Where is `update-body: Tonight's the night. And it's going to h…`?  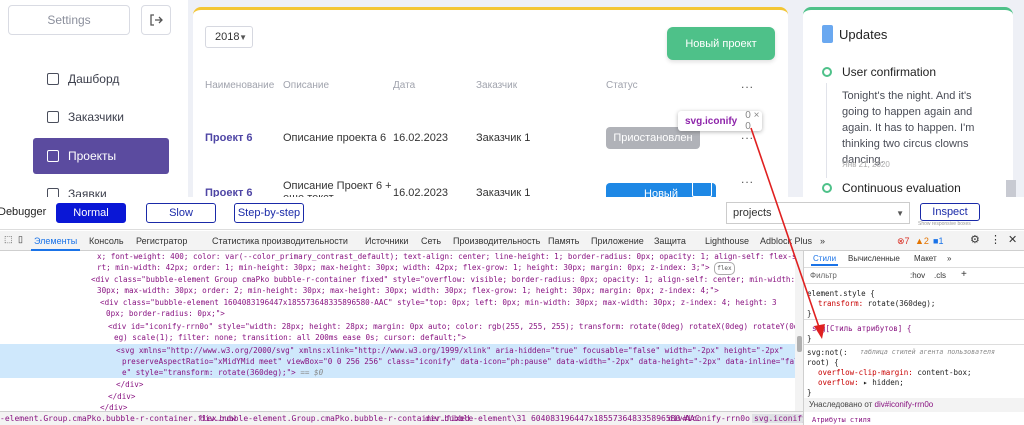
update-body: Tonight's the night. And it's going to h… is located at coordinates (908, 128).